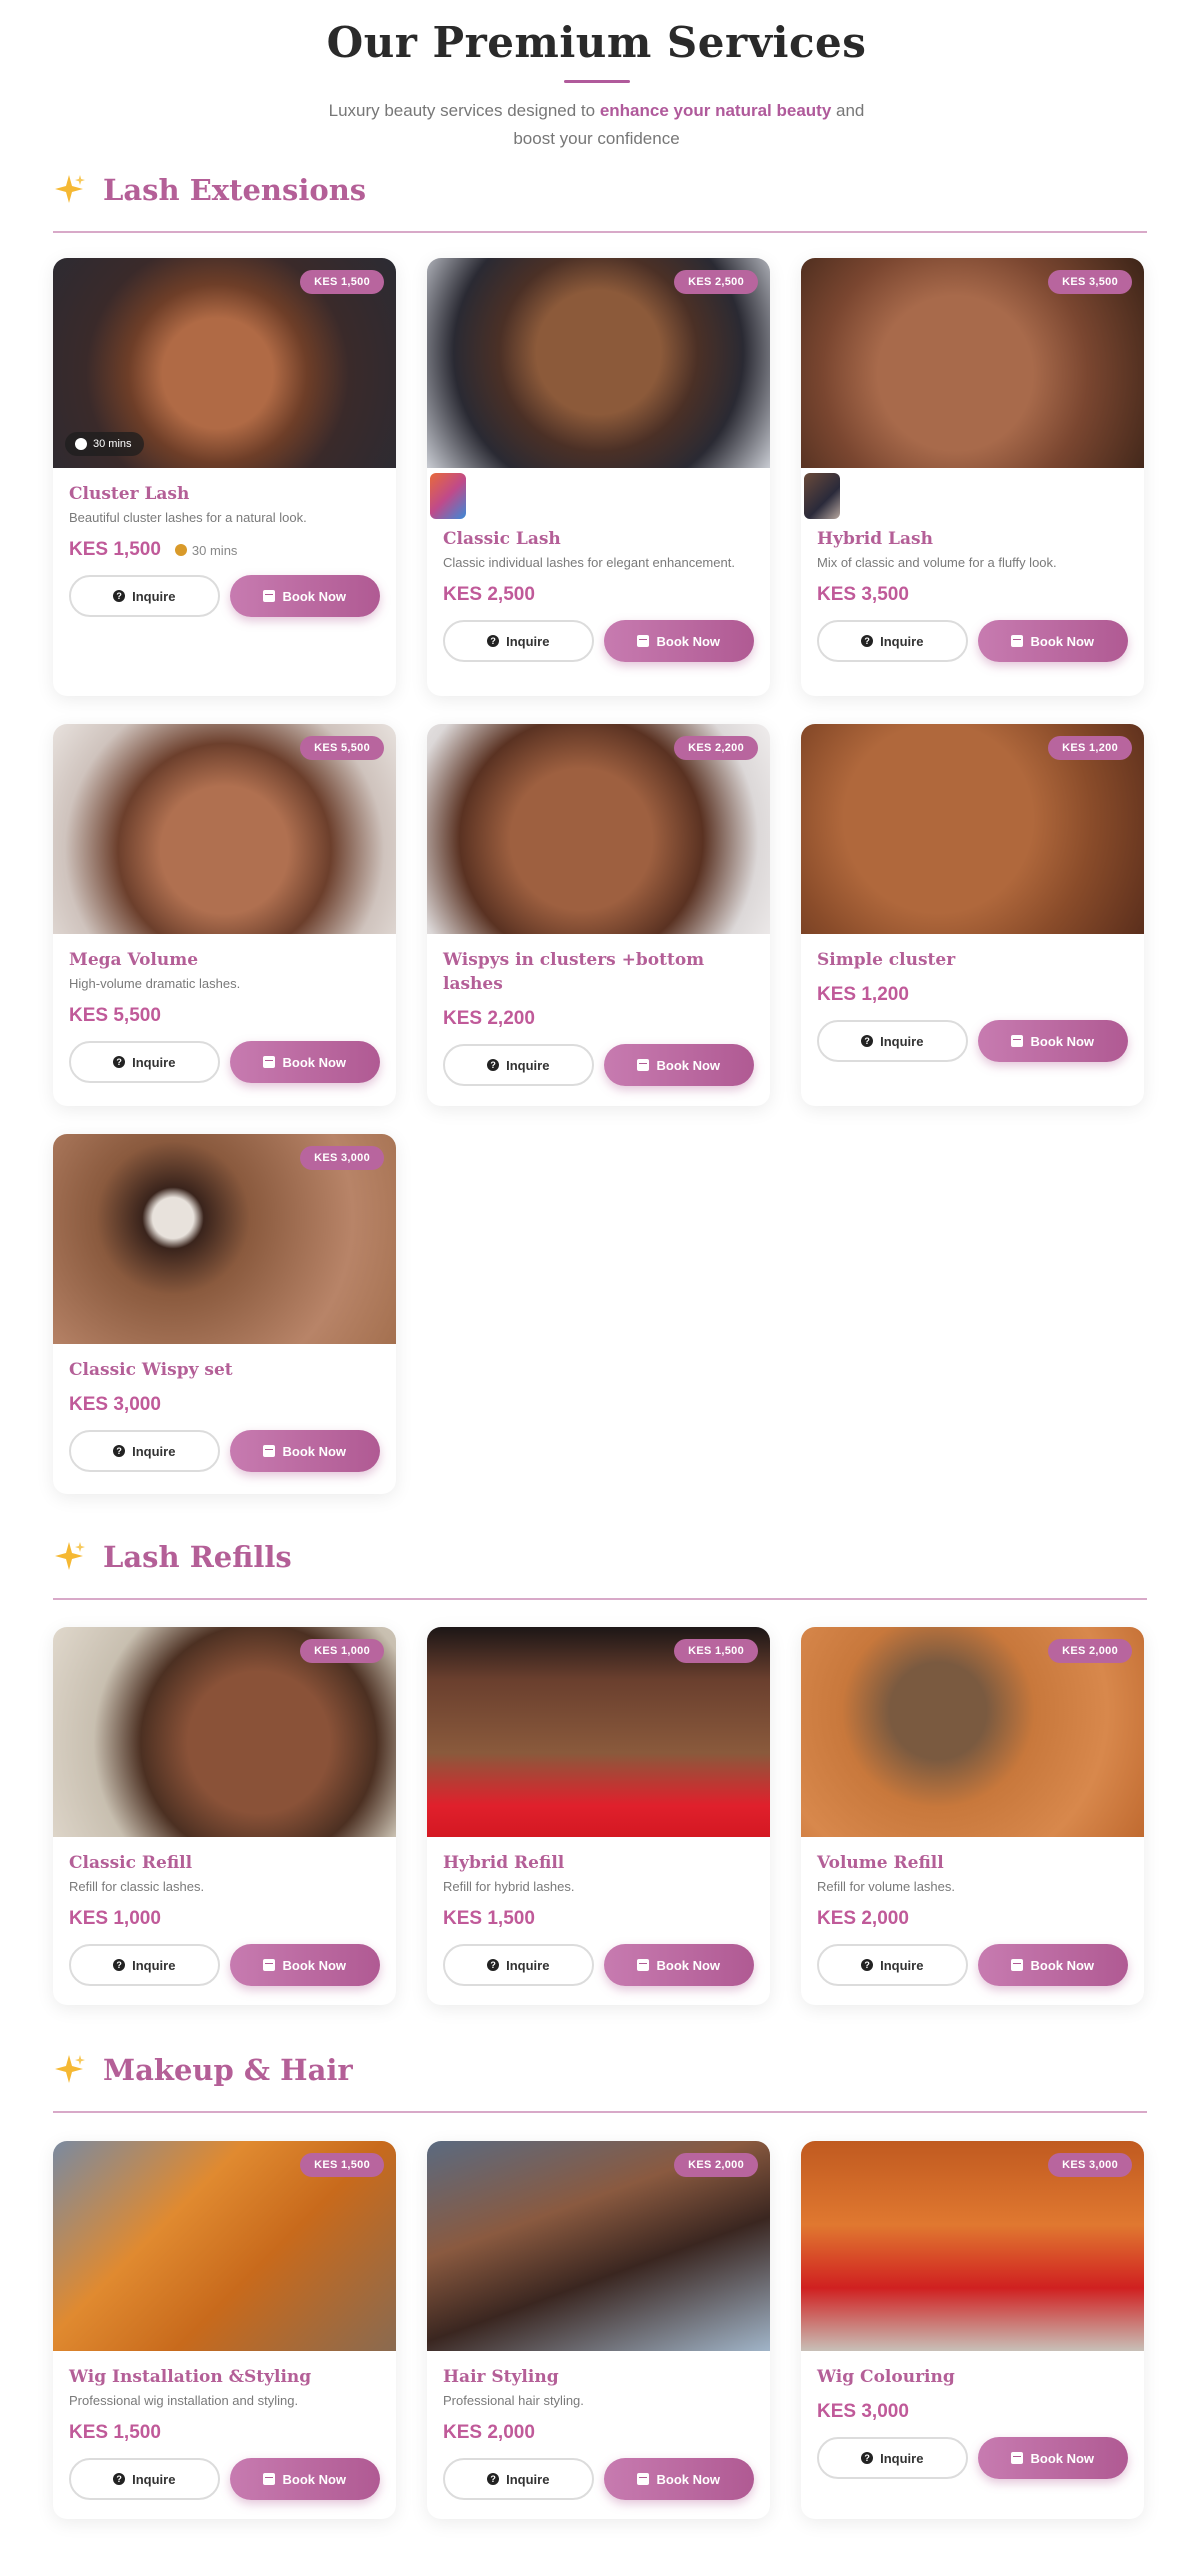 This screenshot has width=1193, height=2560. What do you see at coordinates (972, 363) in the screenshot?
I see `service-photo: KES 3,500` at bounding box center [972, 363].